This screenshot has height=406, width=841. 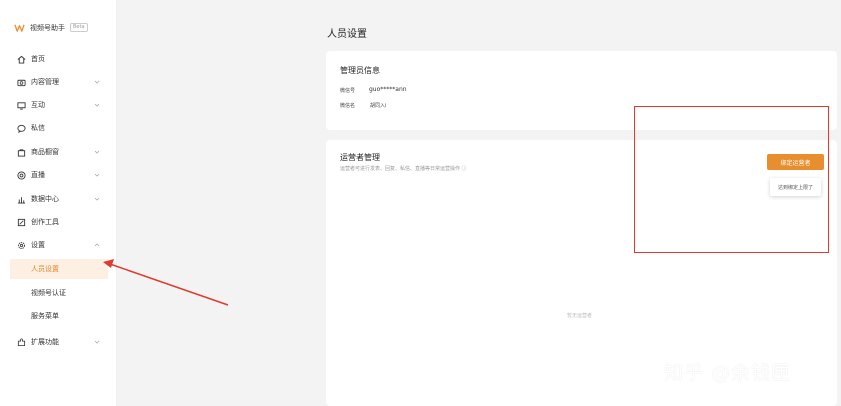 I want to click on sidebar-item-data-center: 数据中心, so click(x=58, y=199).